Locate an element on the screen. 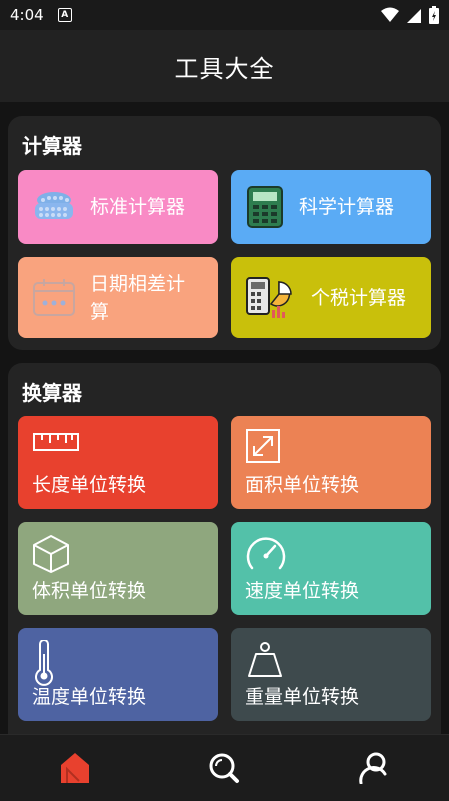 Image resolution: width=449 pixels, height=801 pixels. status-time: 4:04 is located at coordinates (27, 15).